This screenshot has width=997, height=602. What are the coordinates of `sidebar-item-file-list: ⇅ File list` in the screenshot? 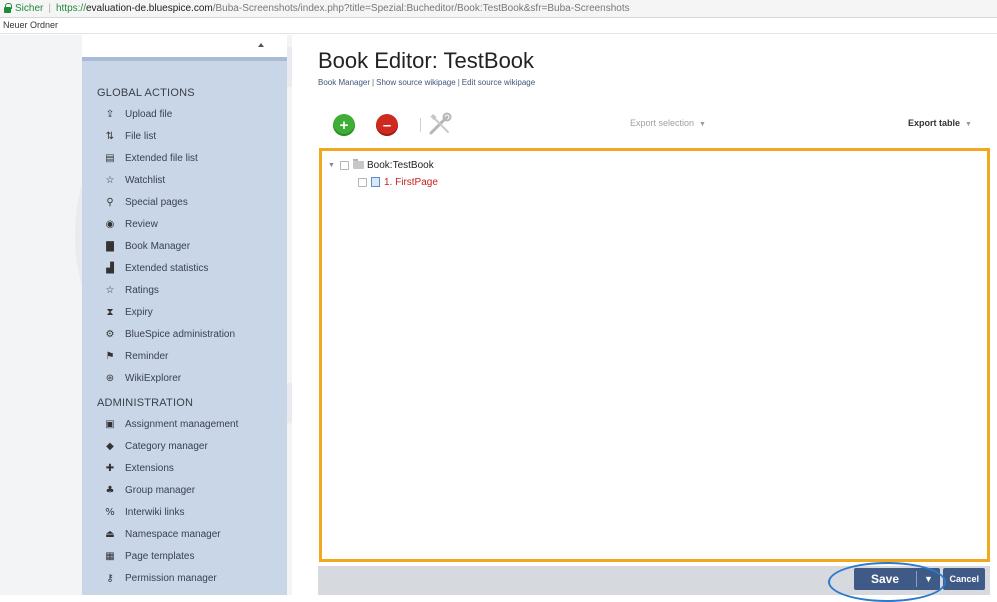 It's located at (130, 136).